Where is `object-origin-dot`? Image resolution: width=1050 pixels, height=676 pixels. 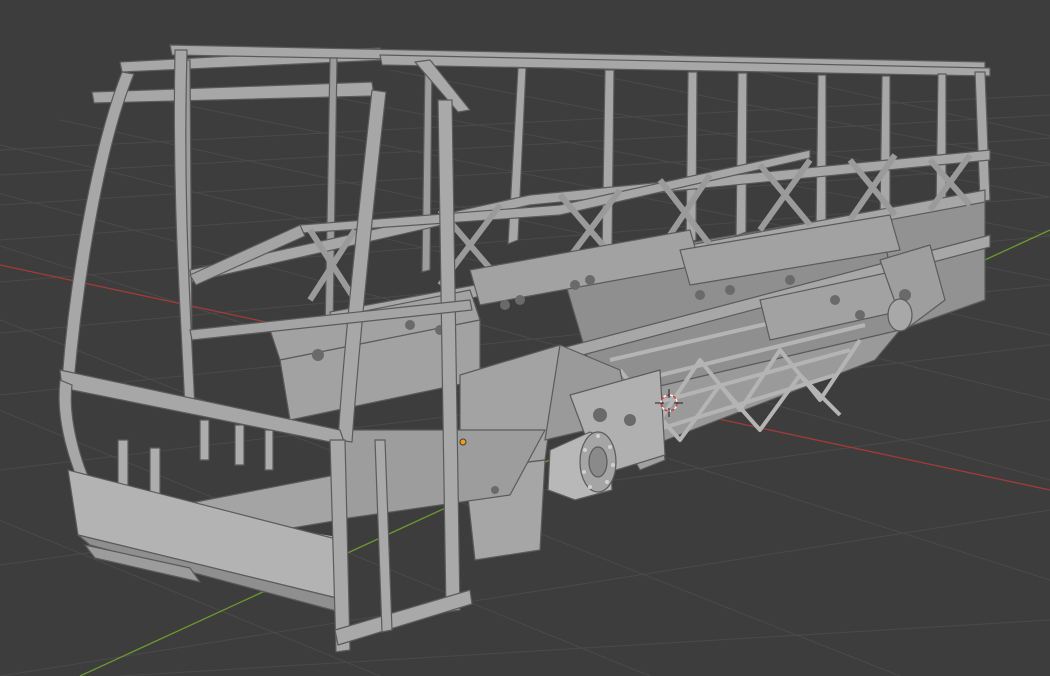
object-origin-dot is located at coordinates (463, 442).